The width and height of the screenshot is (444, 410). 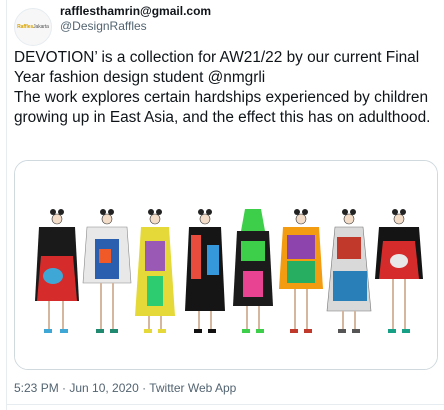 I want to click on avatar-logo: RafflesJakarta, so click(x=33, y=27).